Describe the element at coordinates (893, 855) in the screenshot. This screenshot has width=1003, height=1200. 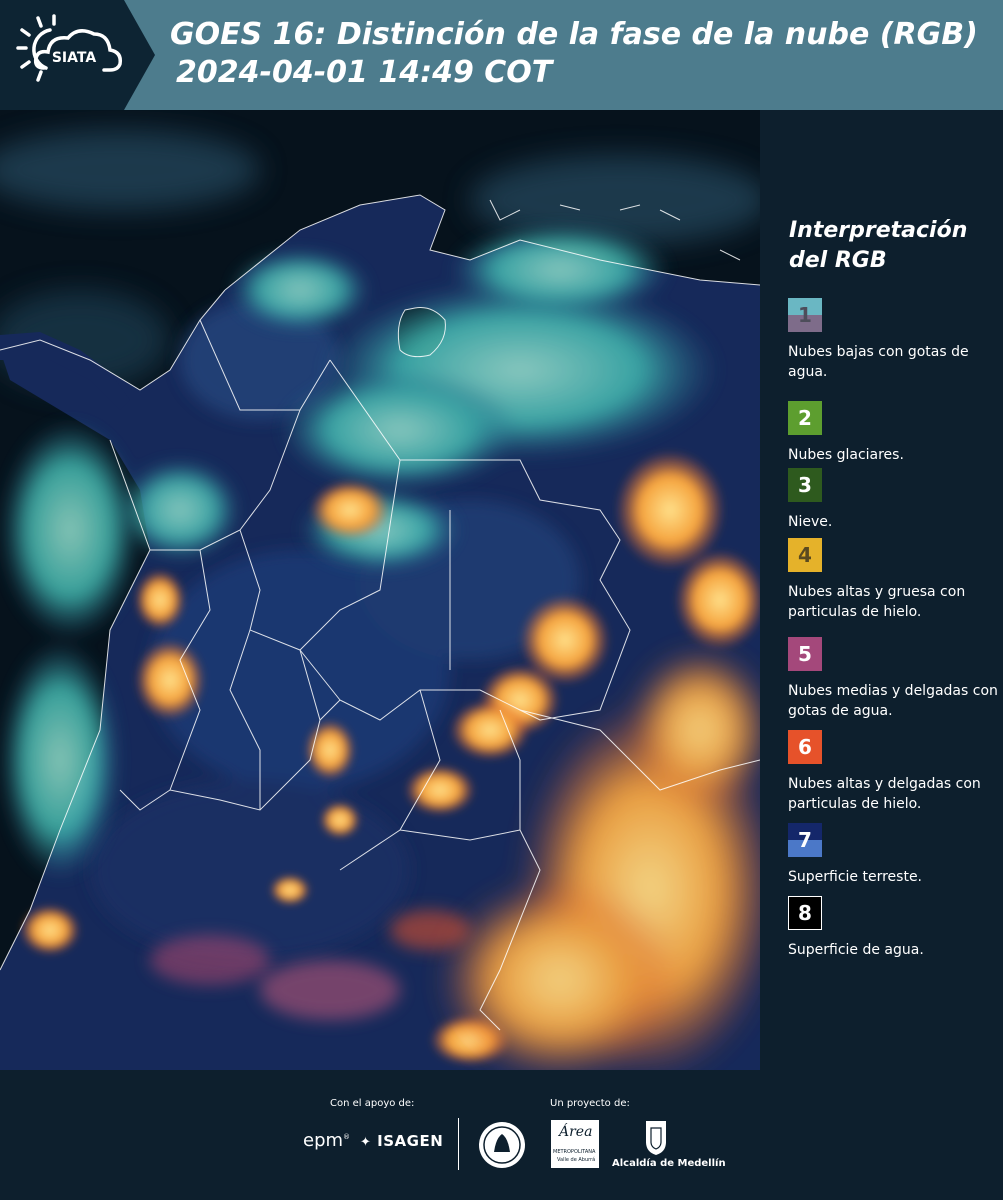
I see `legend-item-7: 7 Superficie terreste.` at that location.